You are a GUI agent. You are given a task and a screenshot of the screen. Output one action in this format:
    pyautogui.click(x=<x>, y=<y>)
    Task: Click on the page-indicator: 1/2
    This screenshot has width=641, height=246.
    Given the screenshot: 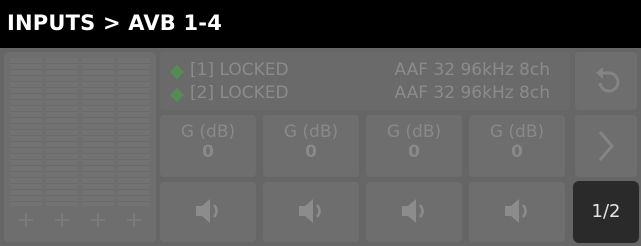 What is the action you would take?
    pyautogui.click(x=606, y=211)
    